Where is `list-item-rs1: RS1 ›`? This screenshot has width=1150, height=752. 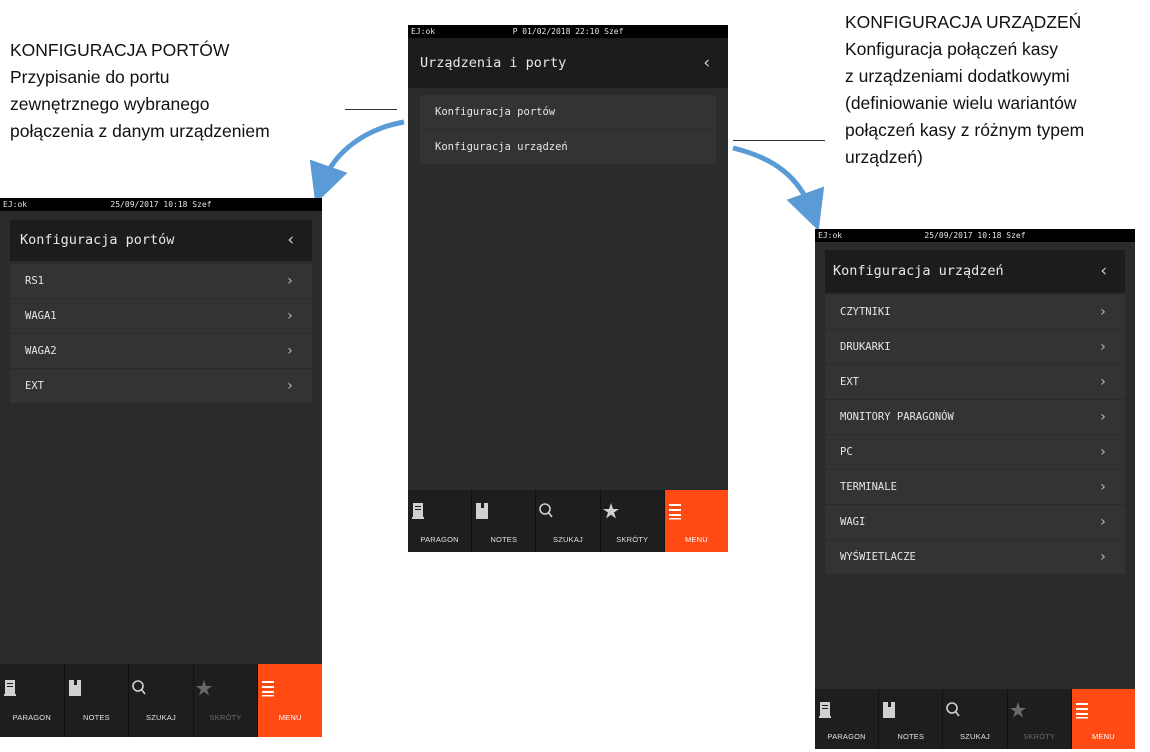 list-item-rs1: RS1 › is located at coordinates (161, 281).